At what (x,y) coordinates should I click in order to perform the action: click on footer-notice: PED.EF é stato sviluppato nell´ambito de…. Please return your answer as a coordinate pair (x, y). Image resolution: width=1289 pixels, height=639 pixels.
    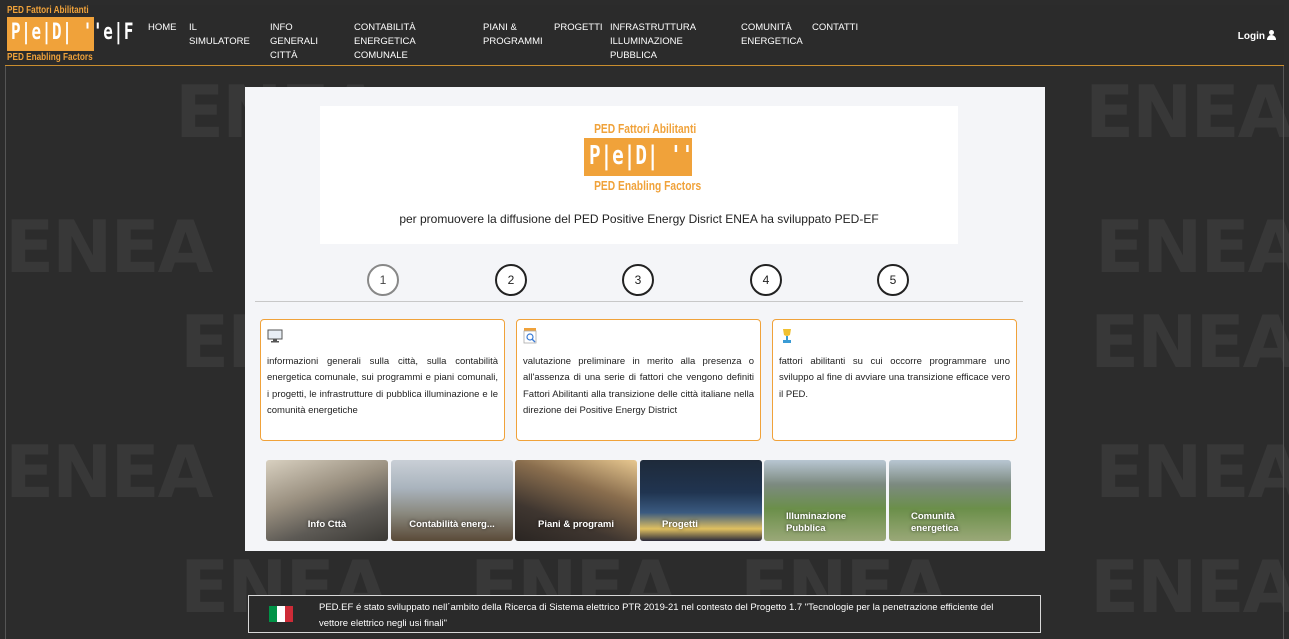
    Looking at the image, I should click on (644, 614).